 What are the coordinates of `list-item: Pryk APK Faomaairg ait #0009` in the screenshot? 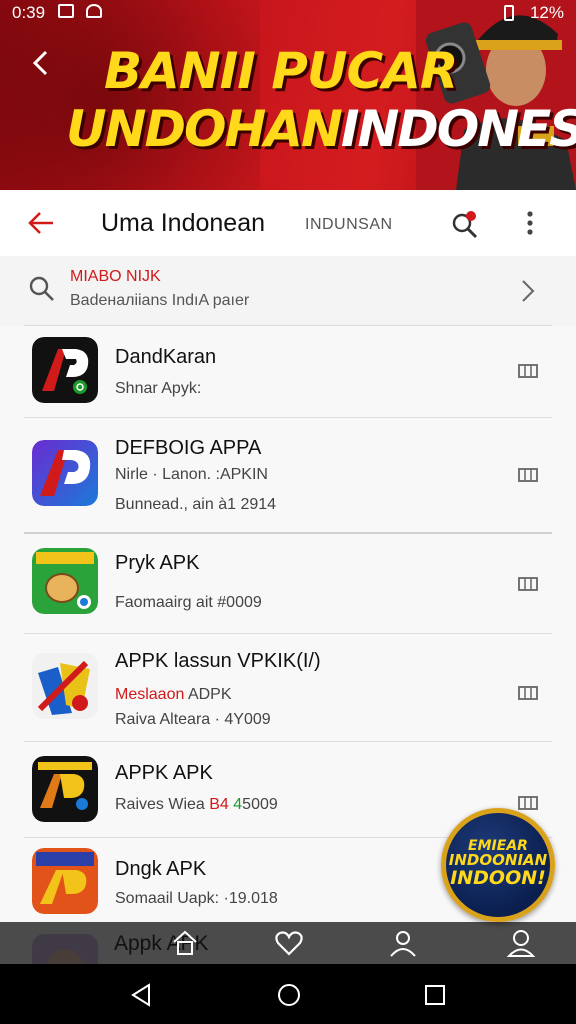 It's located at (288, 584).